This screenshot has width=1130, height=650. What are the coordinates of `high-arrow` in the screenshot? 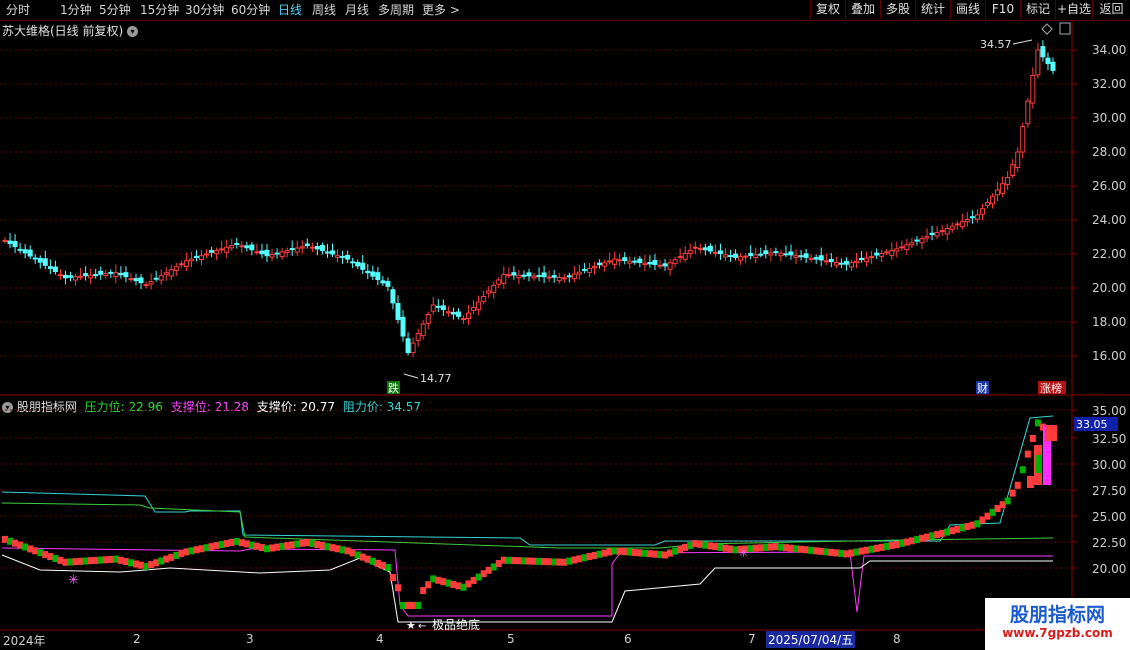 It's located at (1022, 42).